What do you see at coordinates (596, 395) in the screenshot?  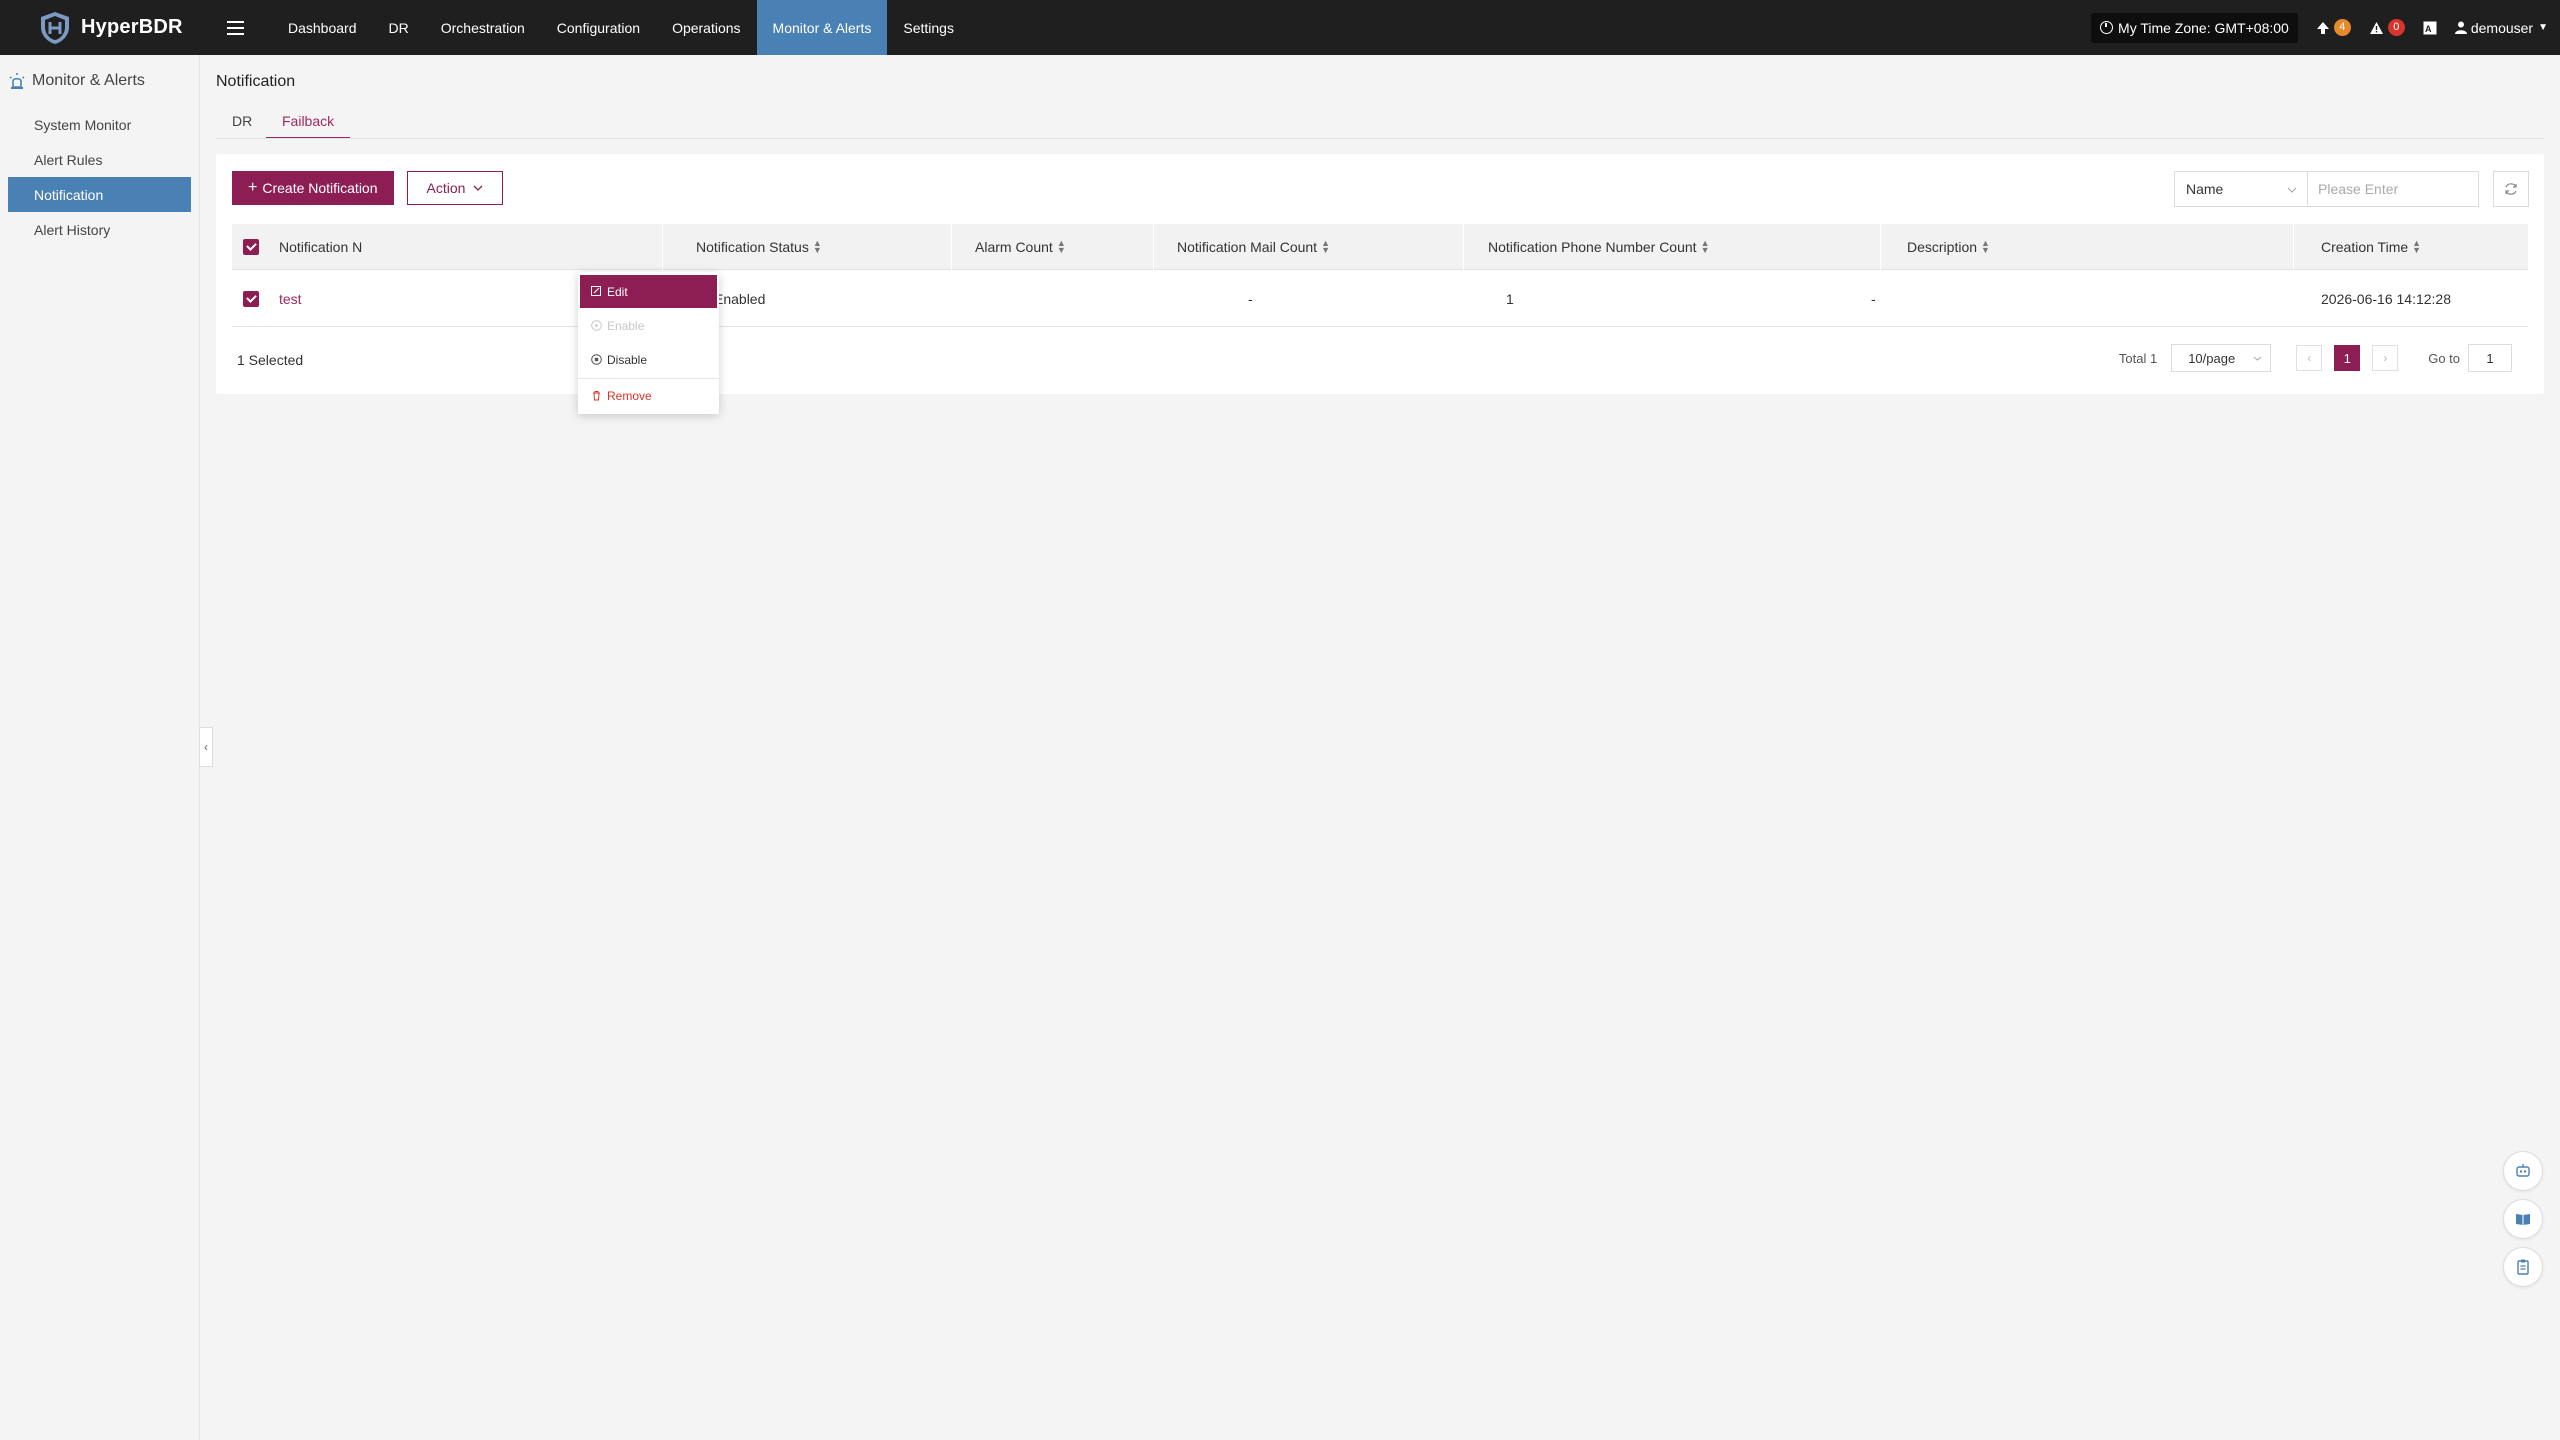 I see `trash-icon` at bounding box center [596, 395].